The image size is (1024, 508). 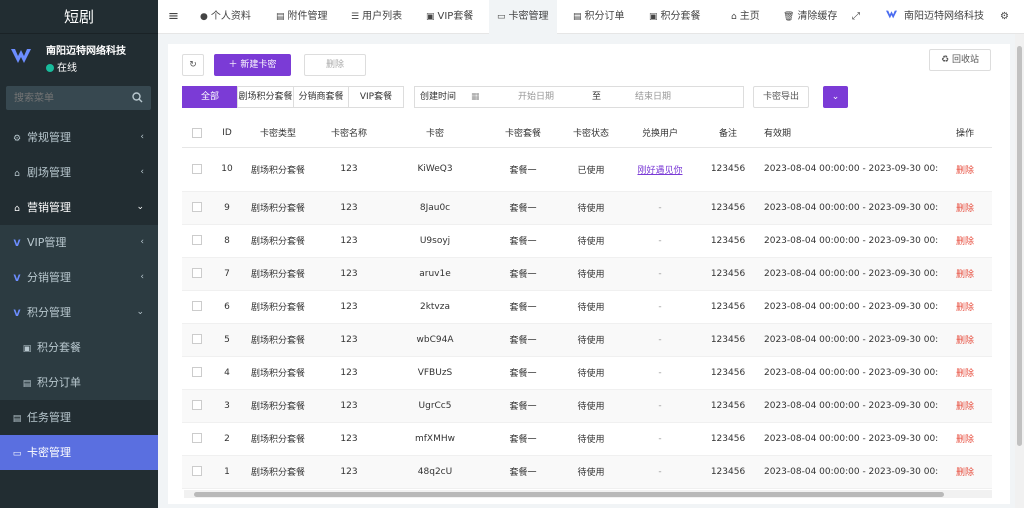 What do you see at coordinates (252, 65) in the screenshot?
I see `add-card-button: ＋ 新建卡密` at bounding box center [252, 65].